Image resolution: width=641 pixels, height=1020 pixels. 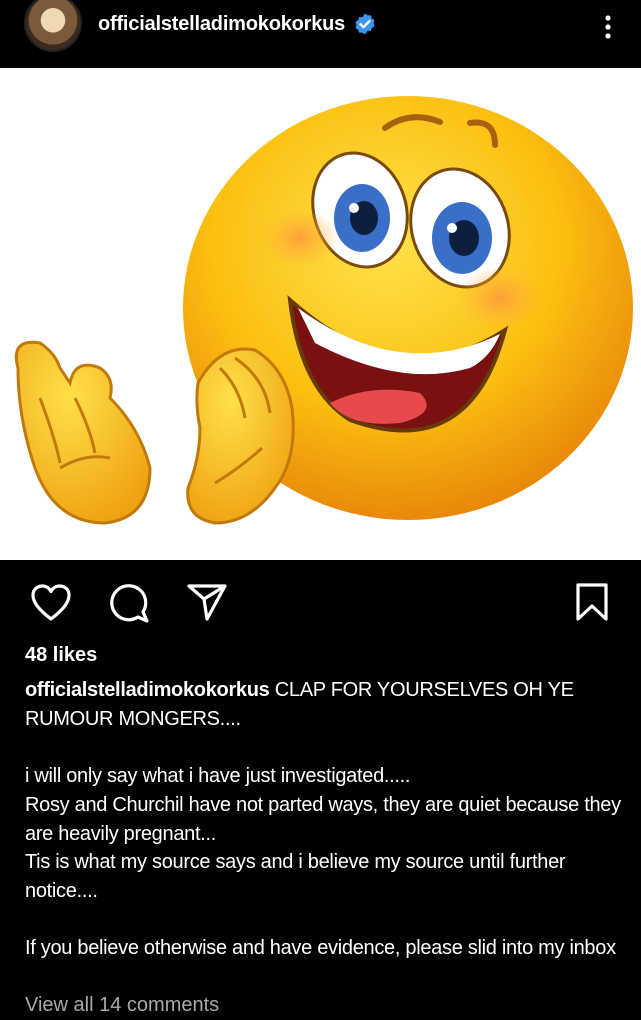 What do you see at coordinates (365, 24) in the screenshot?
I see `verified-icon` at bounding box center [365, 24].